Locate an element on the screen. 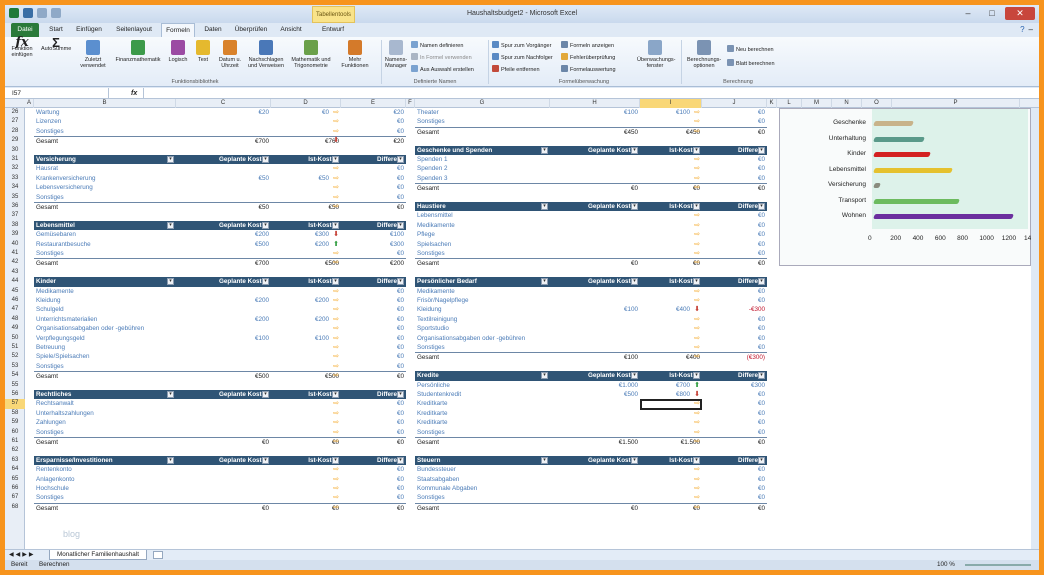 This screenshot has height=575, width=1044. watch-window-button: Überwachungs-fenster is located at coordinates (656, 54).